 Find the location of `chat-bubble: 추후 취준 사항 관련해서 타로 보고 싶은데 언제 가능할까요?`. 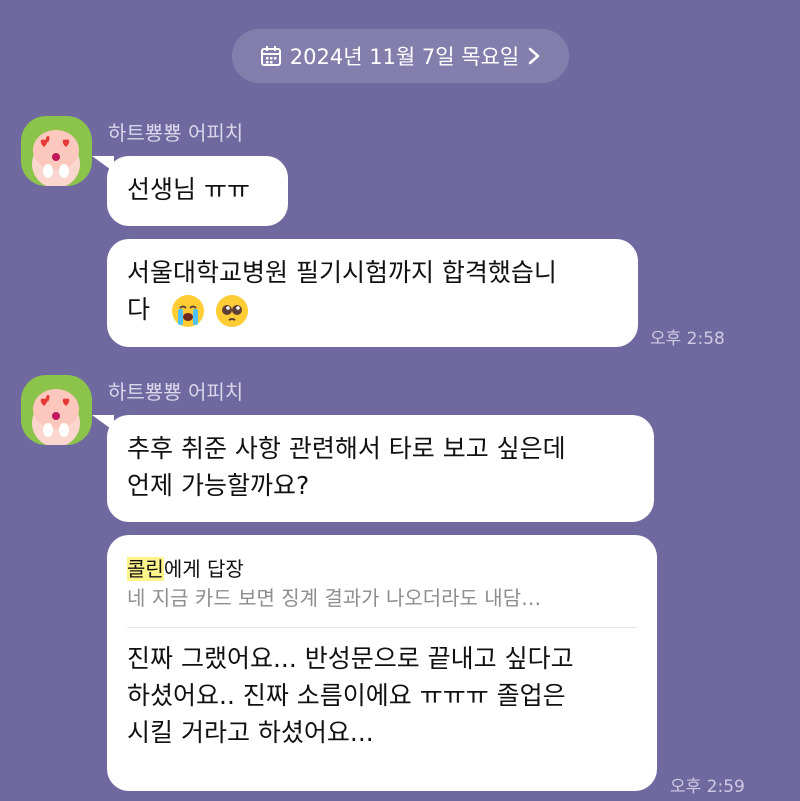

chat-bubble: 추후 취준 사항 관련해서 타로 보고 싶은데 언제 가능할까요? is located at coordinates (380, 468).